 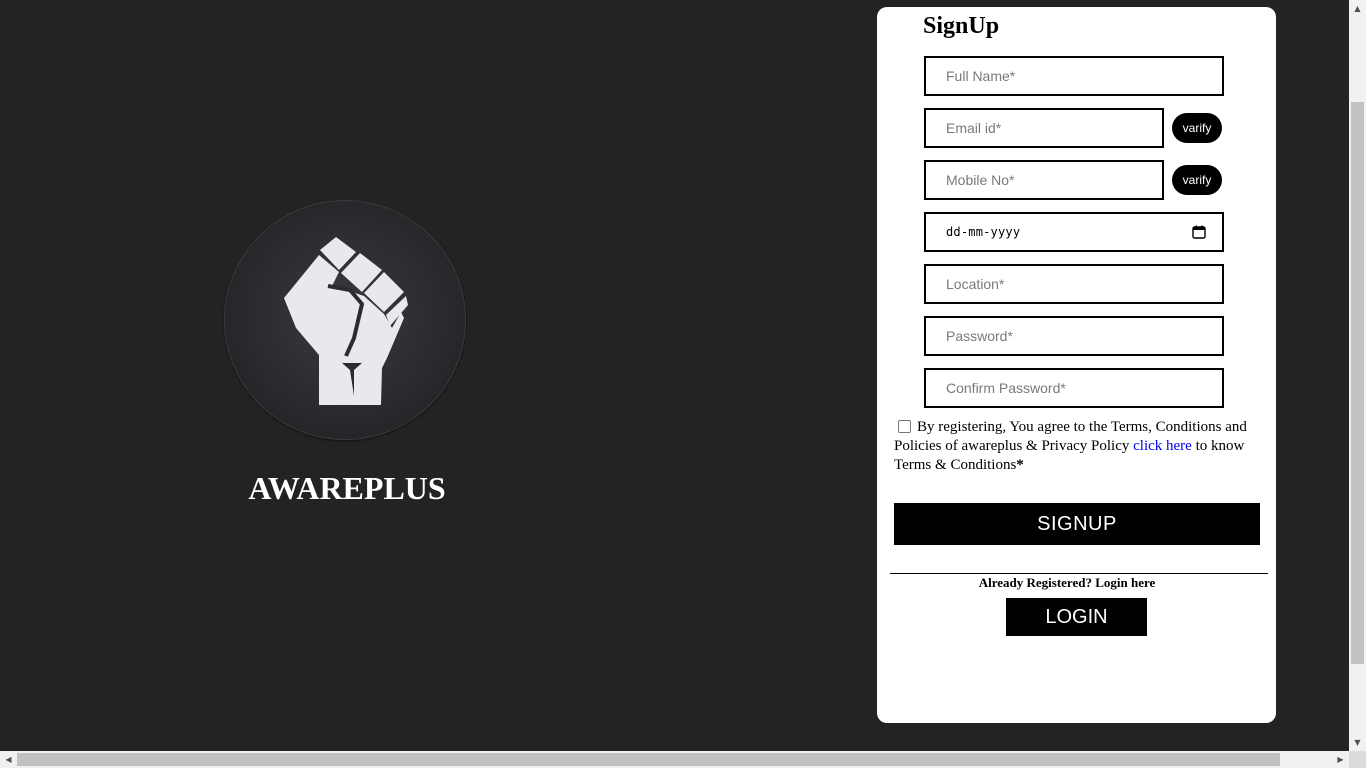 What do you see at coordinates (1074, 232) in the screenshot?
I see `date-of-birth-input: dd-mm-yyyy` at bounding box center [1074, 232].